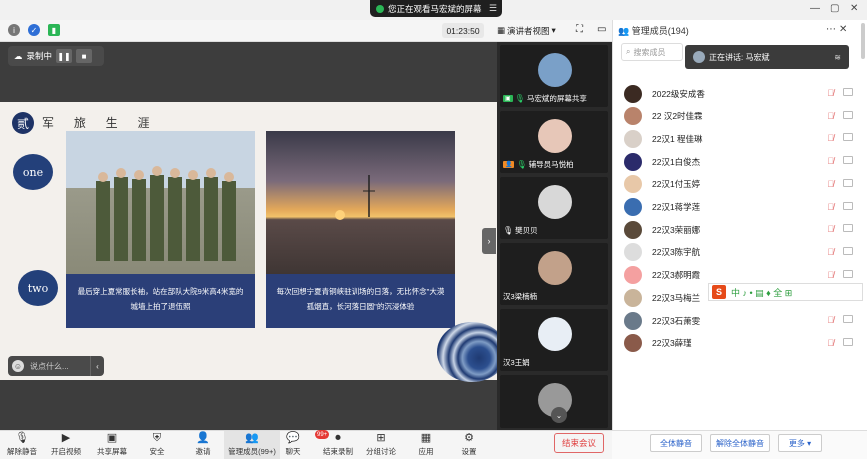 The width and height of the screenshot is (867, 459). What do you see at coordinates (854, 8) in the screenshot?
I see `close-icon: ✕` at bounding box center [854, 8].